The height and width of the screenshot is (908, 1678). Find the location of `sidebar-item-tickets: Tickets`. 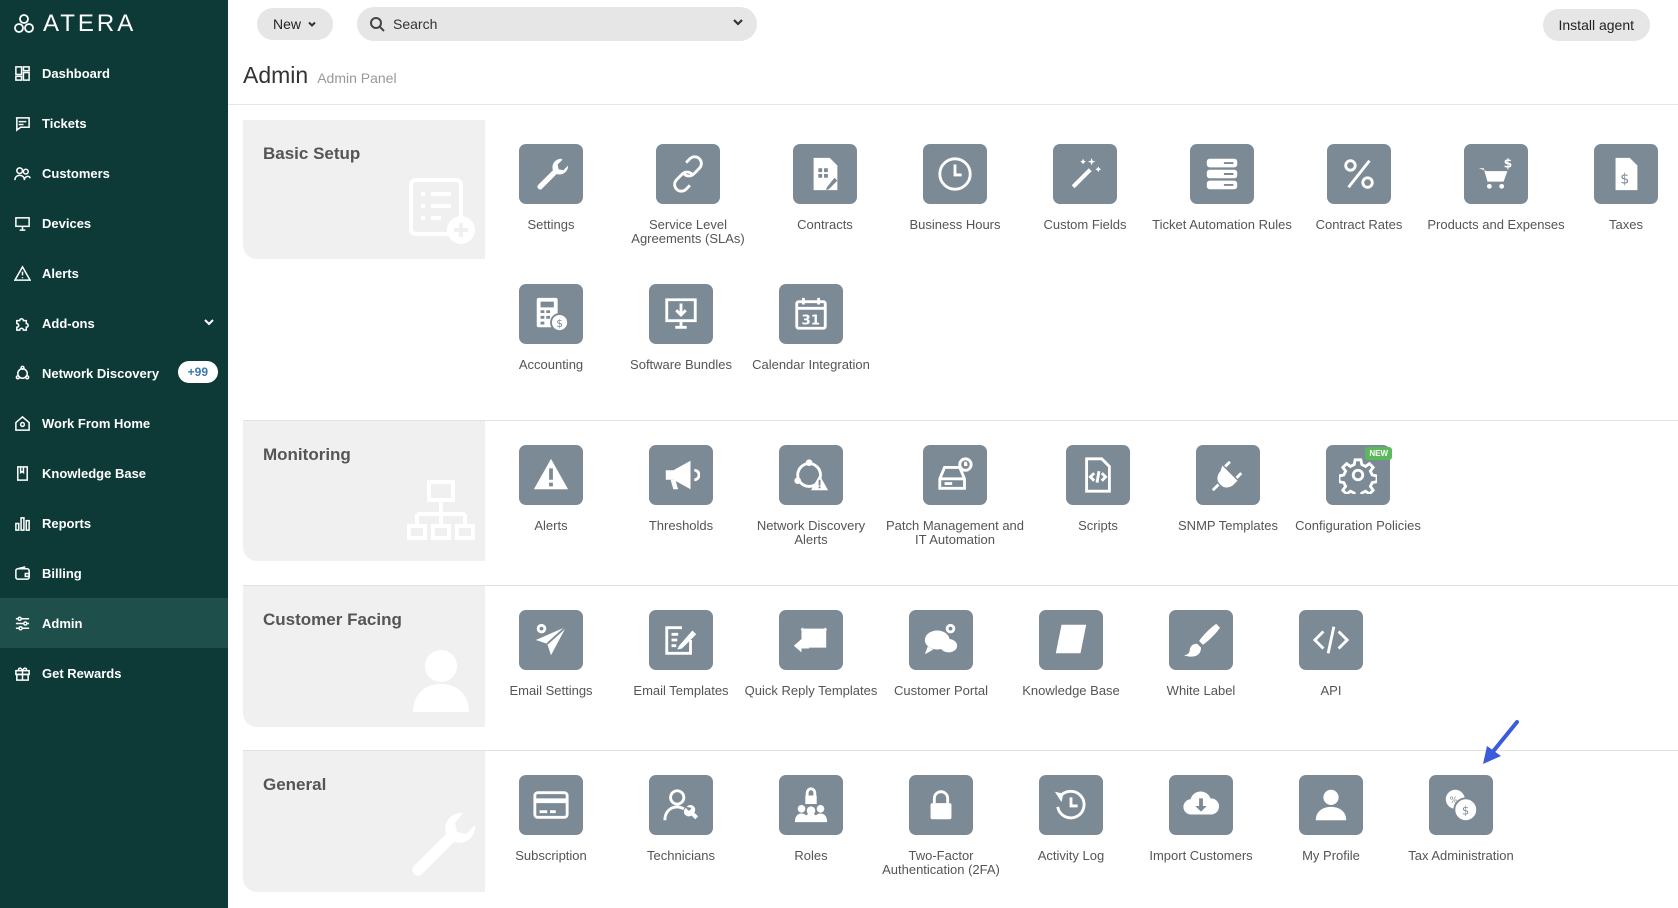

sidebar-item-tickets: Tickets is located at coordinates (114, 123).